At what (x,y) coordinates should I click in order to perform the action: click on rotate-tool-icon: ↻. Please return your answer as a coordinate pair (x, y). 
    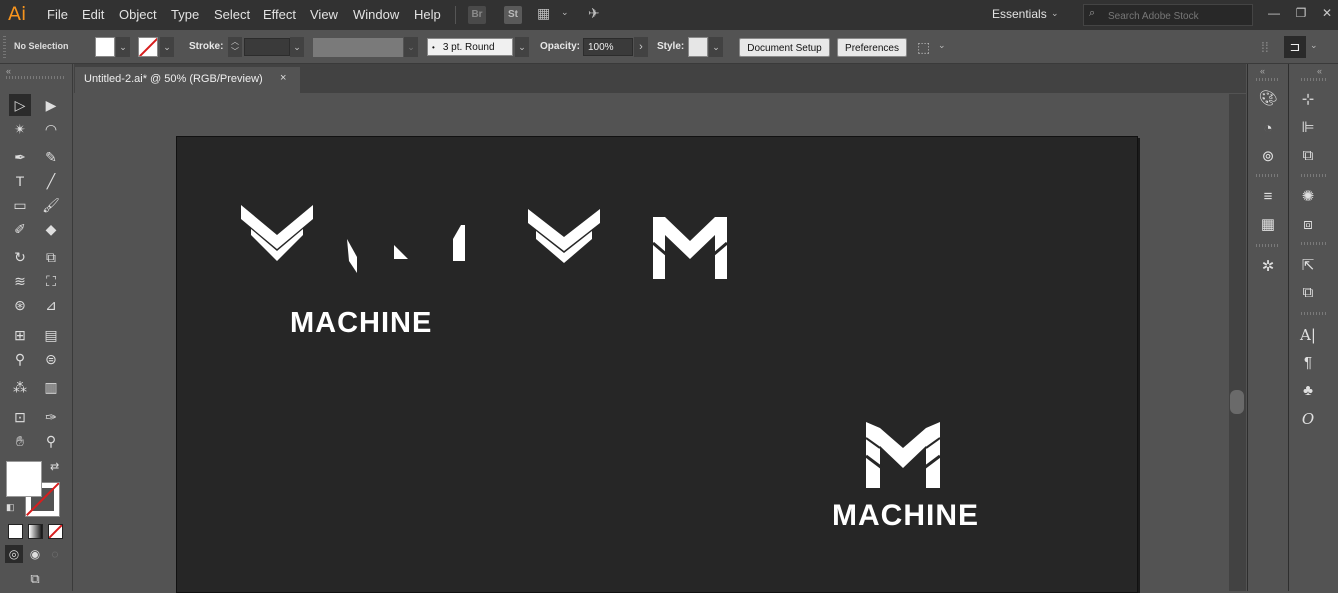
    Looking at the image, I should click on (20, 257).